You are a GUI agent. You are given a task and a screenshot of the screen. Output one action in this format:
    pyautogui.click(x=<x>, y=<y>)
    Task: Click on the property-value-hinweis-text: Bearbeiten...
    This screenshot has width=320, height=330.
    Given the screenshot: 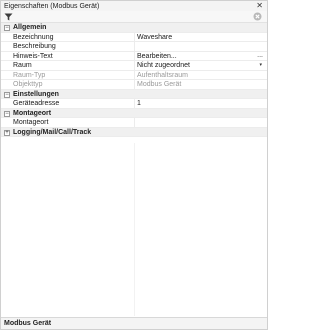 What is the action you would take?
    pyautogui.click(x=192, y=56)
    